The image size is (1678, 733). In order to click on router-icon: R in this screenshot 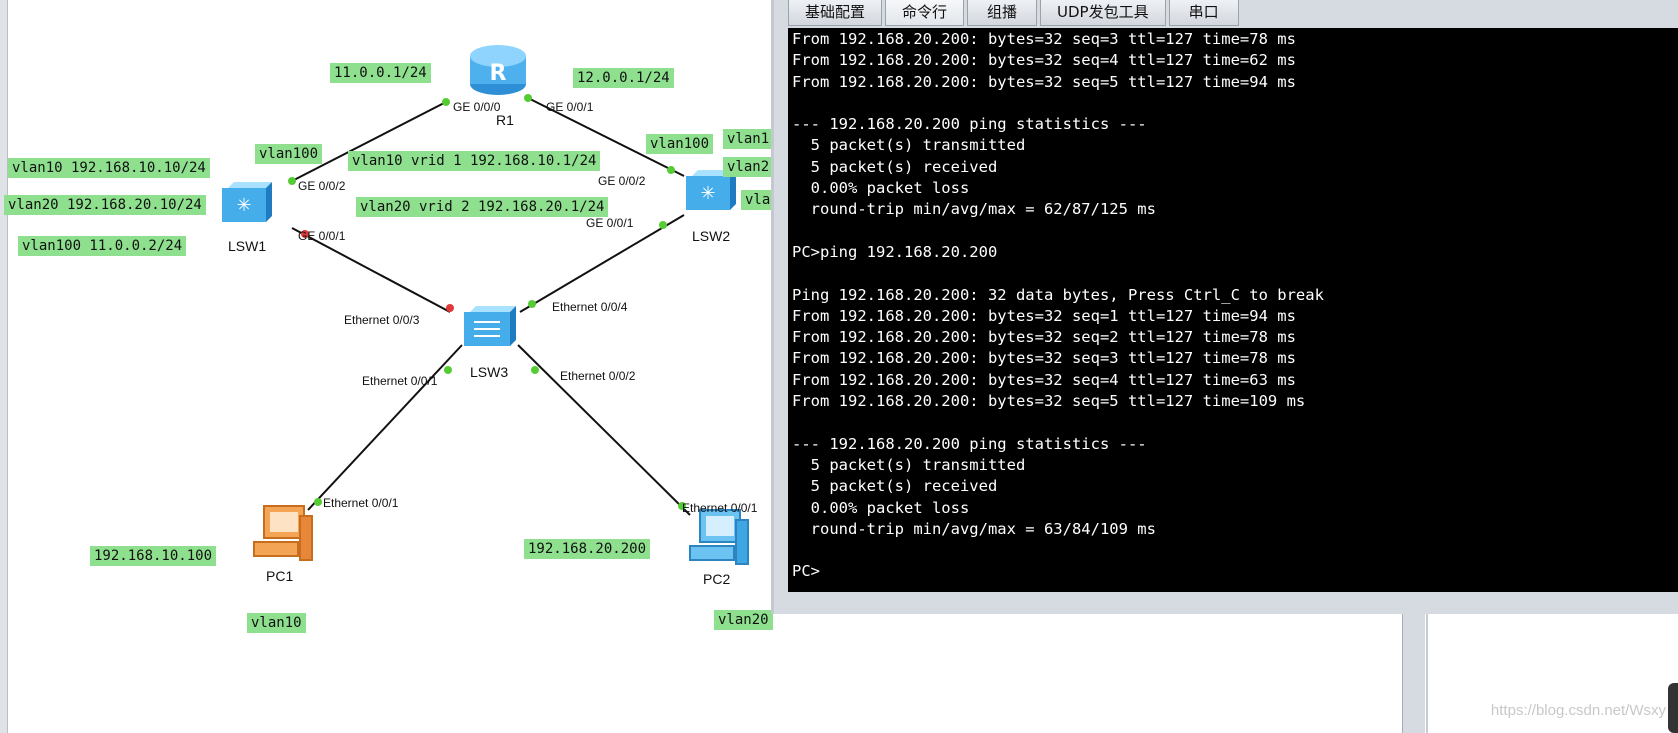, I will do `click(498, 70)`.